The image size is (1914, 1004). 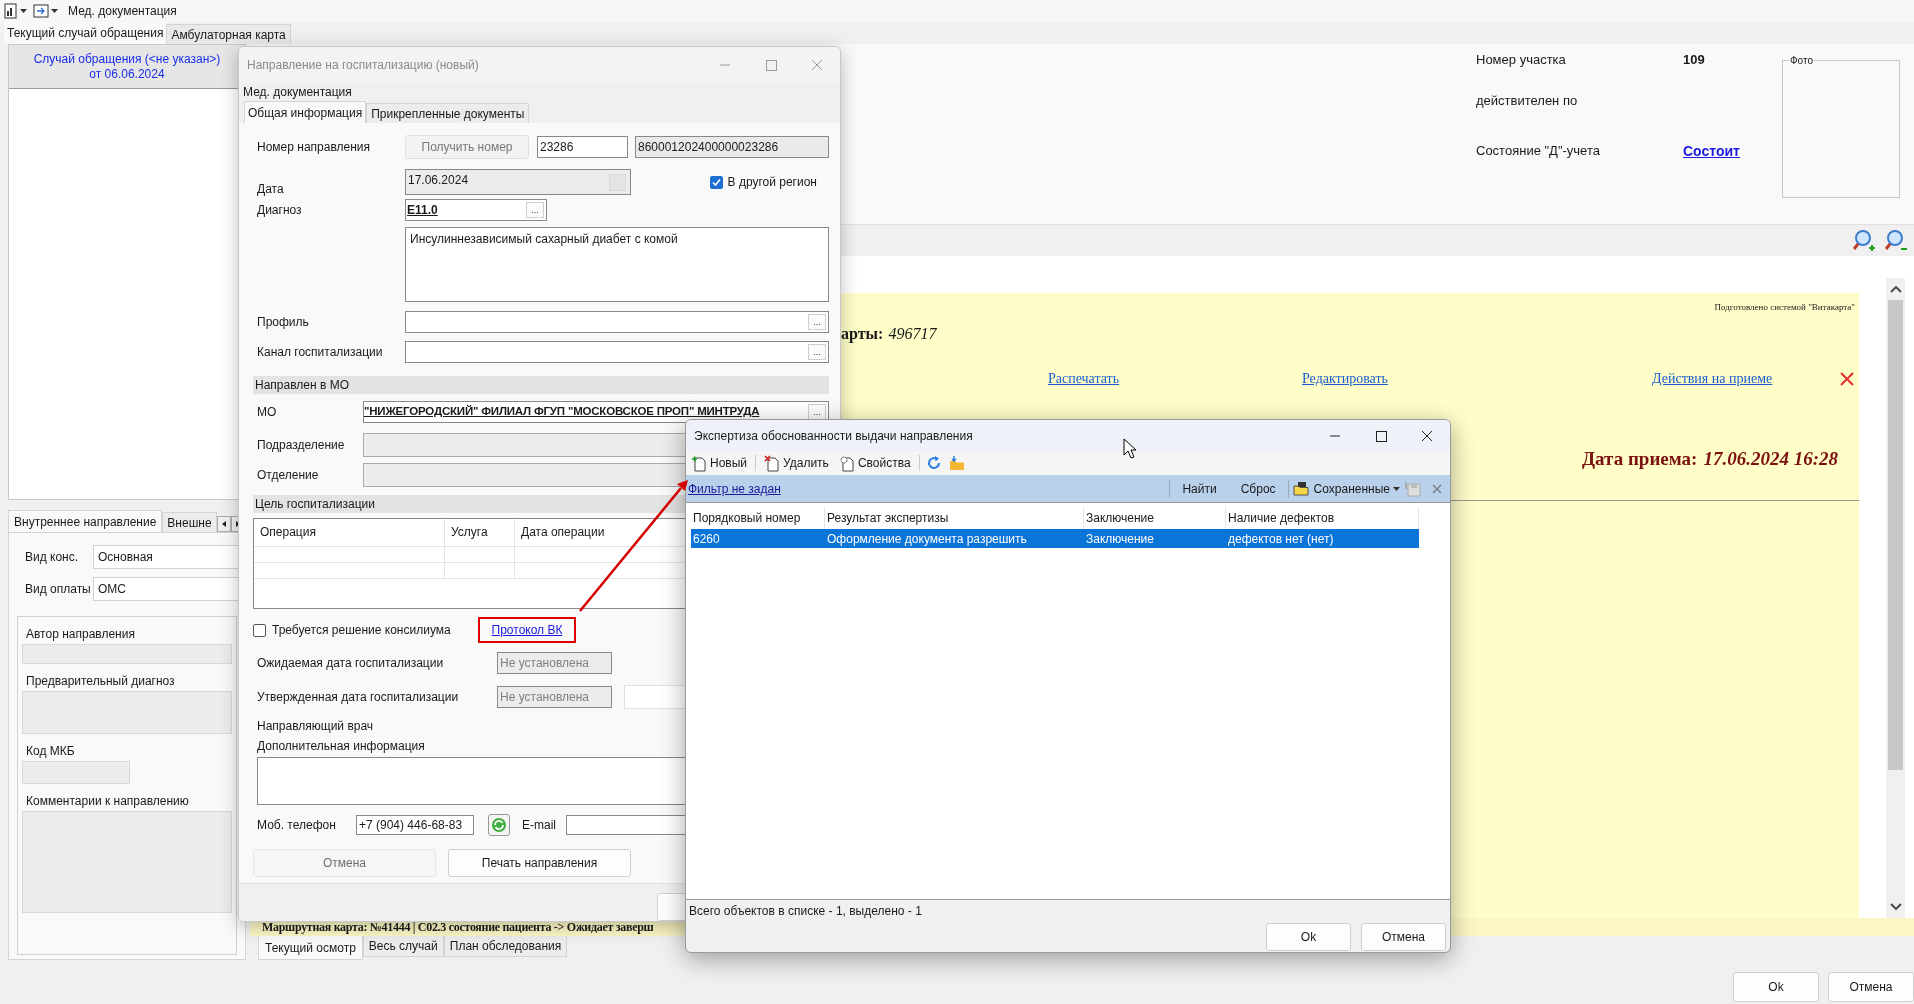 I want to click on route-card-text: Маршрутная карта: №41444 | C02.3 состояние пациента -> Ожидает заверш, so click(x=458, y=927).